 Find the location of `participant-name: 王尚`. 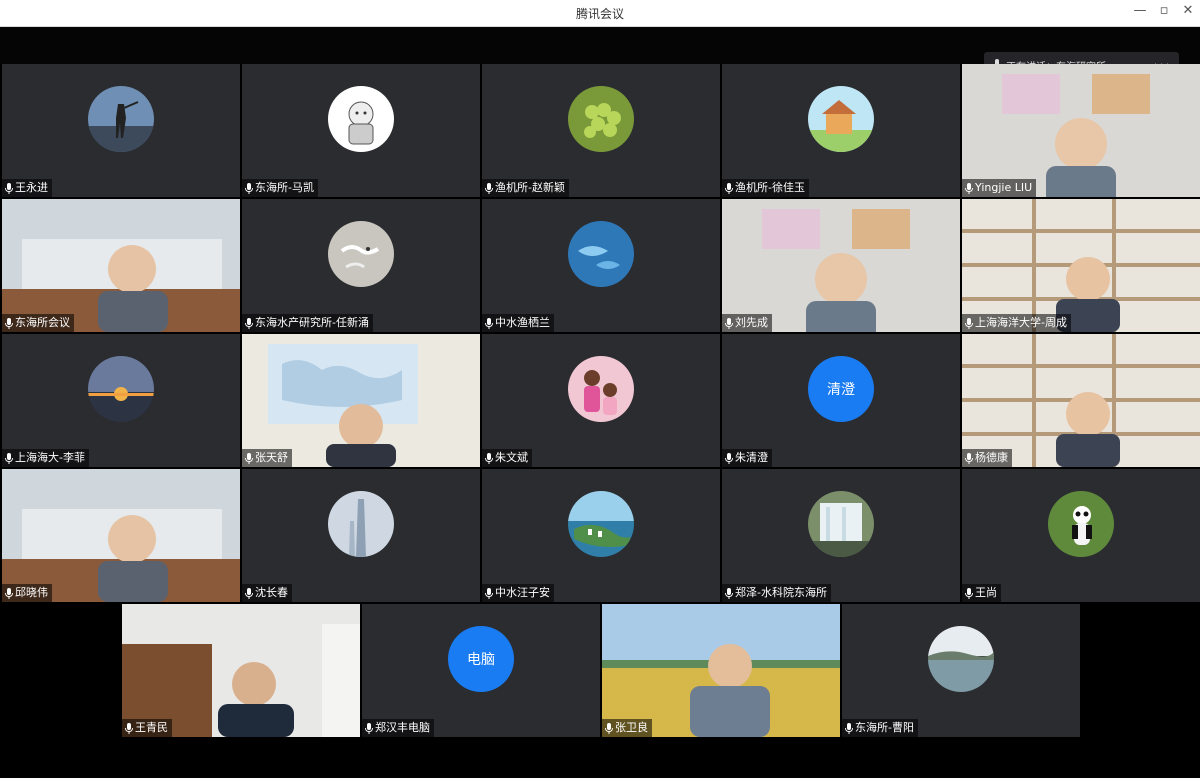

participant-name: 王尚 is located at coordinates (986, 592).